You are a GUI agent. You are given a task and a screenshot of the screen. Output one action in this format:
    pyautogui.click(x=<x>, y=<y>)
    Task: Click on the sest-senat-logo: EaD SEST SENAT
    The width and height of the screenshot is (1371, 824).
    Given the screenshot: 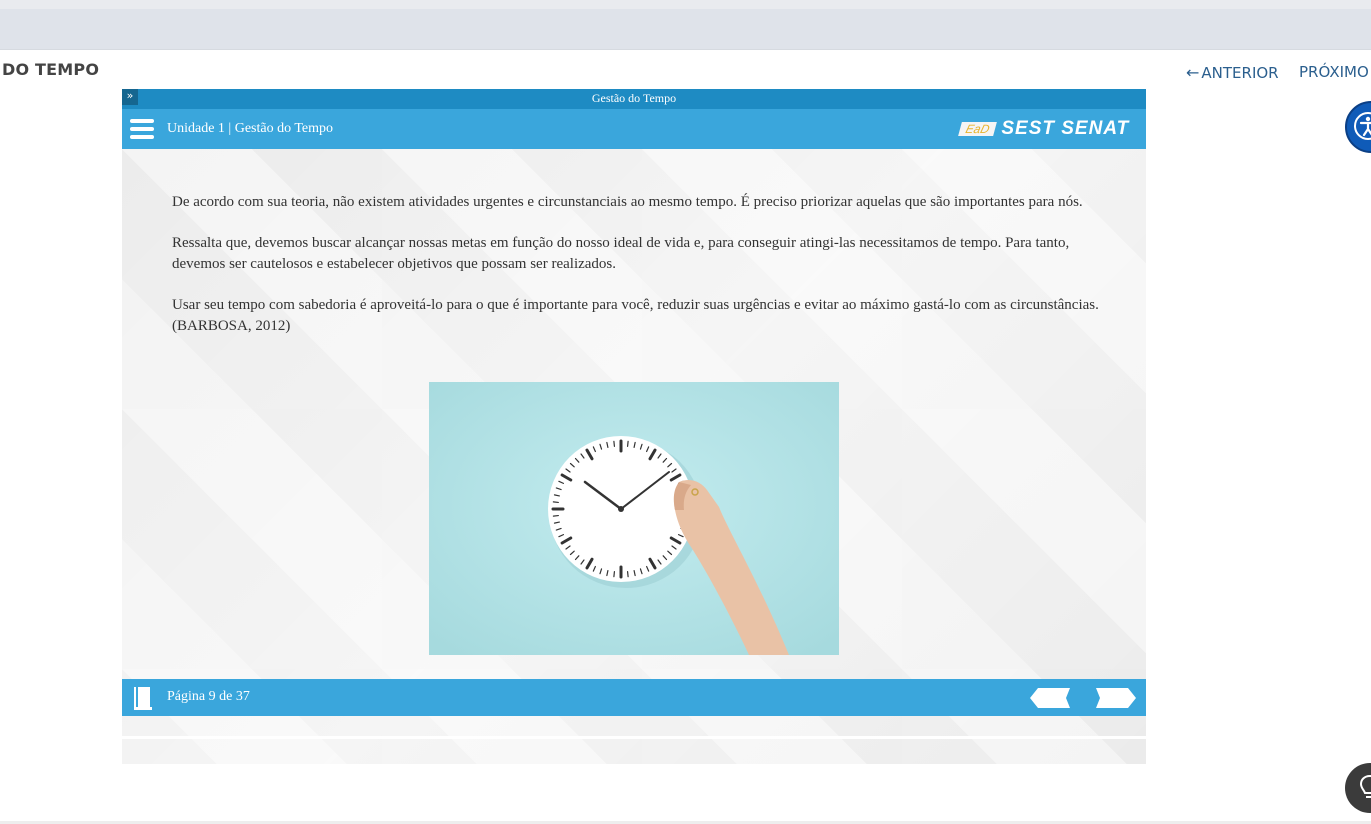 What is the action you would take?
    pyautogui.click(x=1044, y=128)
    